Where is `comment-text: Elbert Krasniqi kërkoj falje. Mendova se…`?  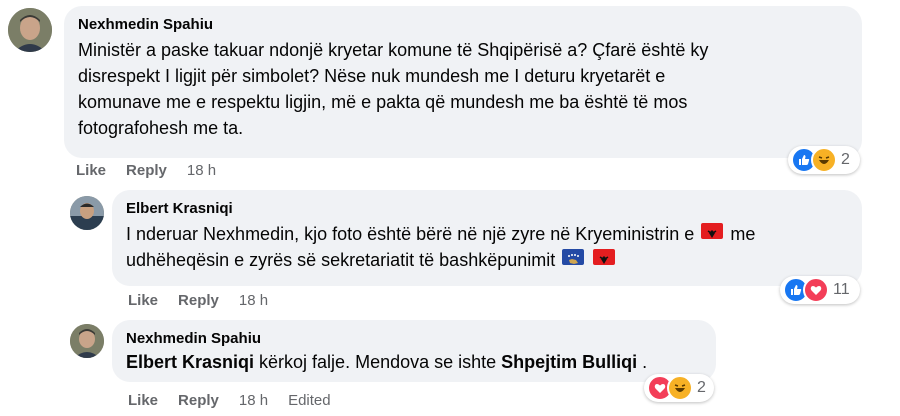
comment-text: Elbert Krasniqi kërkoj falje. Mendova se… is located at coordinates (387, 362).